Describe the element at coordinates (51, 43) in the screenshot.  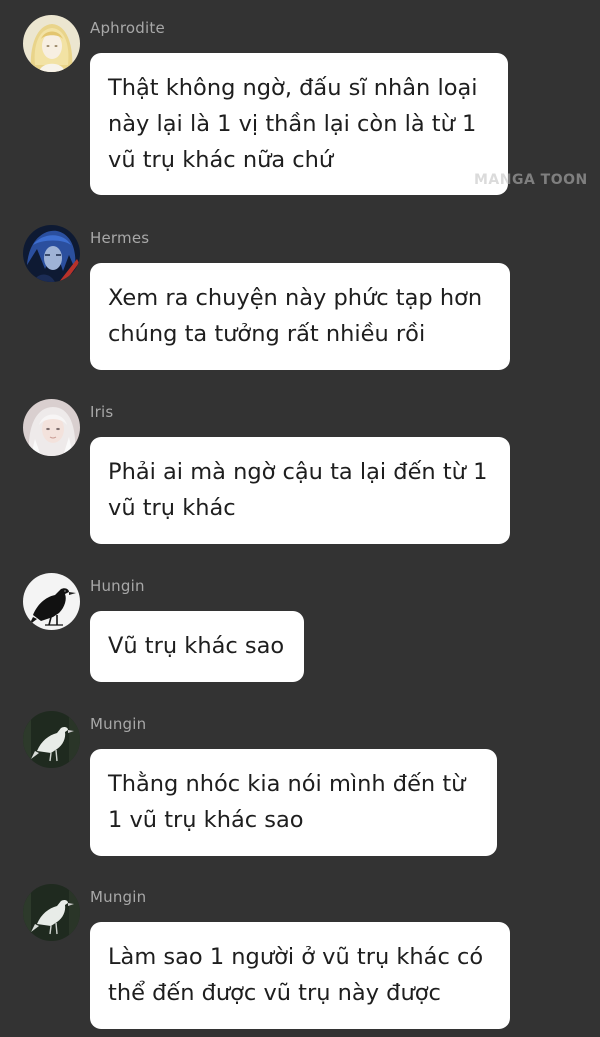
I see `aphrodite-avatar-icon` at that location.